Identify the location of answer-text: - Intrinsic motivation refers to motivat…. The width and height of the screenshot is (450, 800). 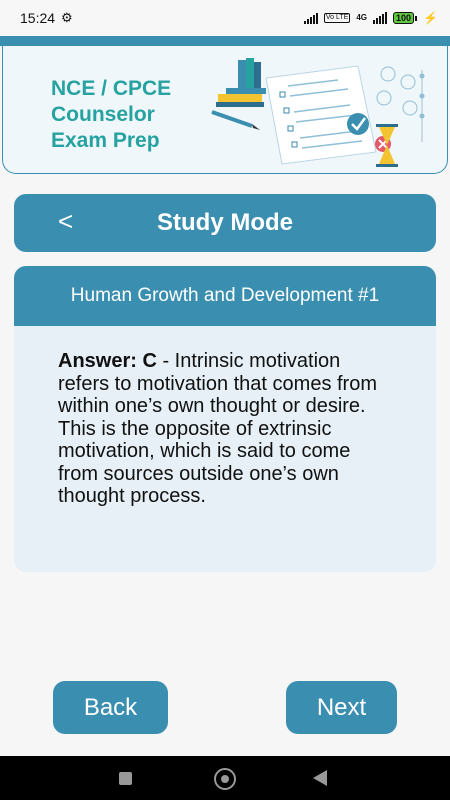
(218, 428).